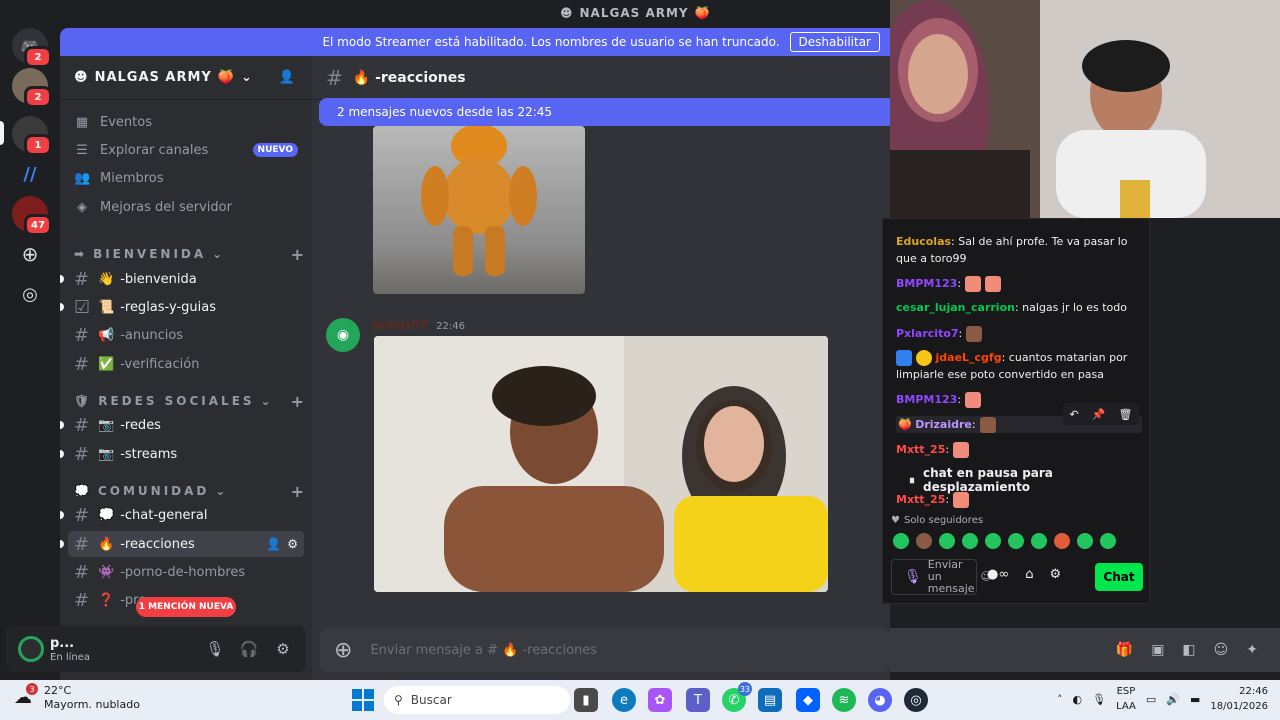 This screenshot has width=1280, height=720. What do you see at coordinates (880, 700) in the screenshot?
I see `discord-icon: ◕` at bounding box center [880, 700].